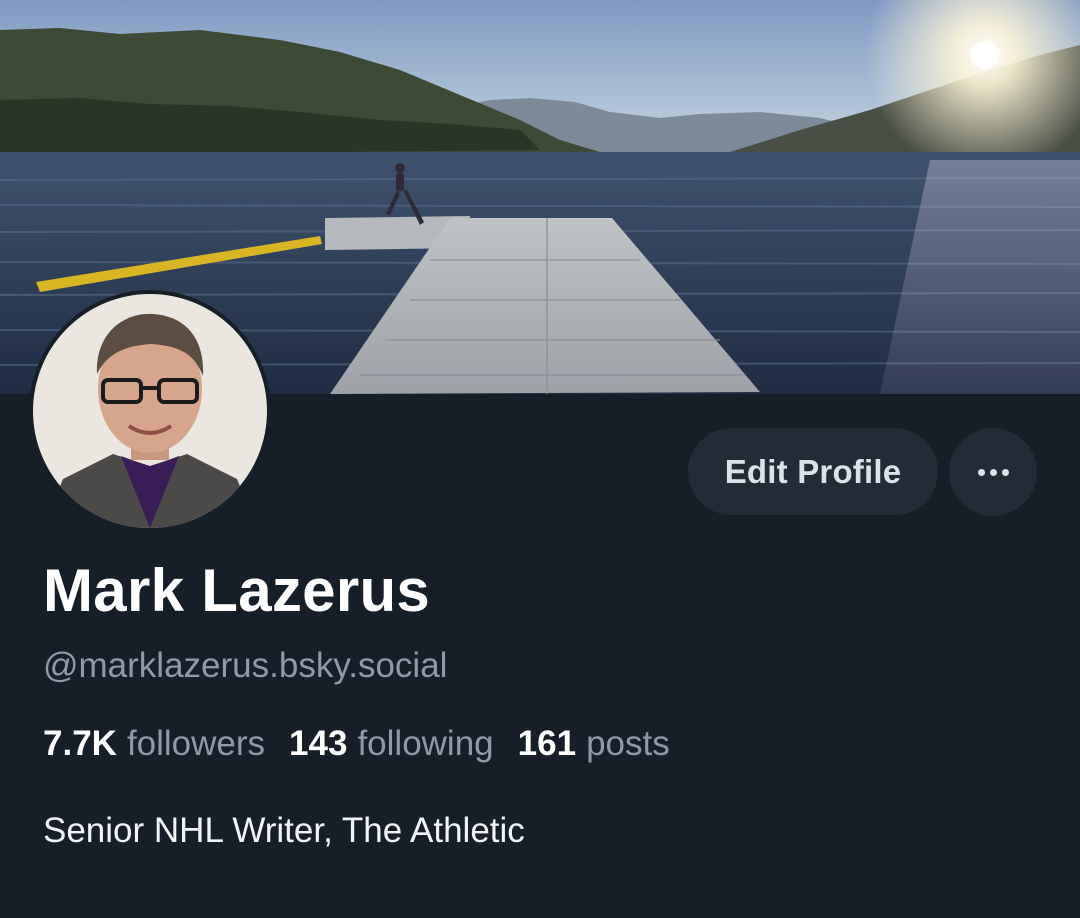  I want to click on profile-handle: @marklazerus.bsky.social, so click(245, 665).